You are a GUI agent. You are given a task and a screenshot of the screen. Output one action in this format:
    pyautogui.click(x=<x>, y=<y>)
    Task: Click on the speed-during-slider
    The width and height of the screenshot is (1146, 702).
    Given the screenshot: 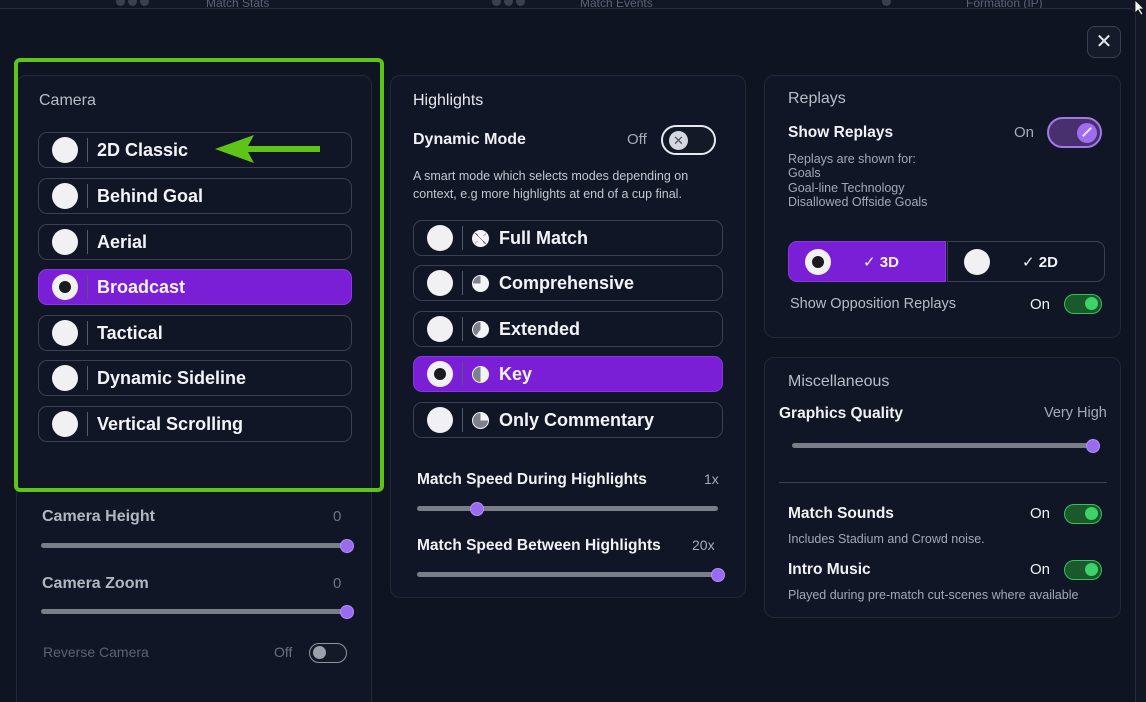 What is the action you would take?
    pyautogui.click(x=567, y=508)
    